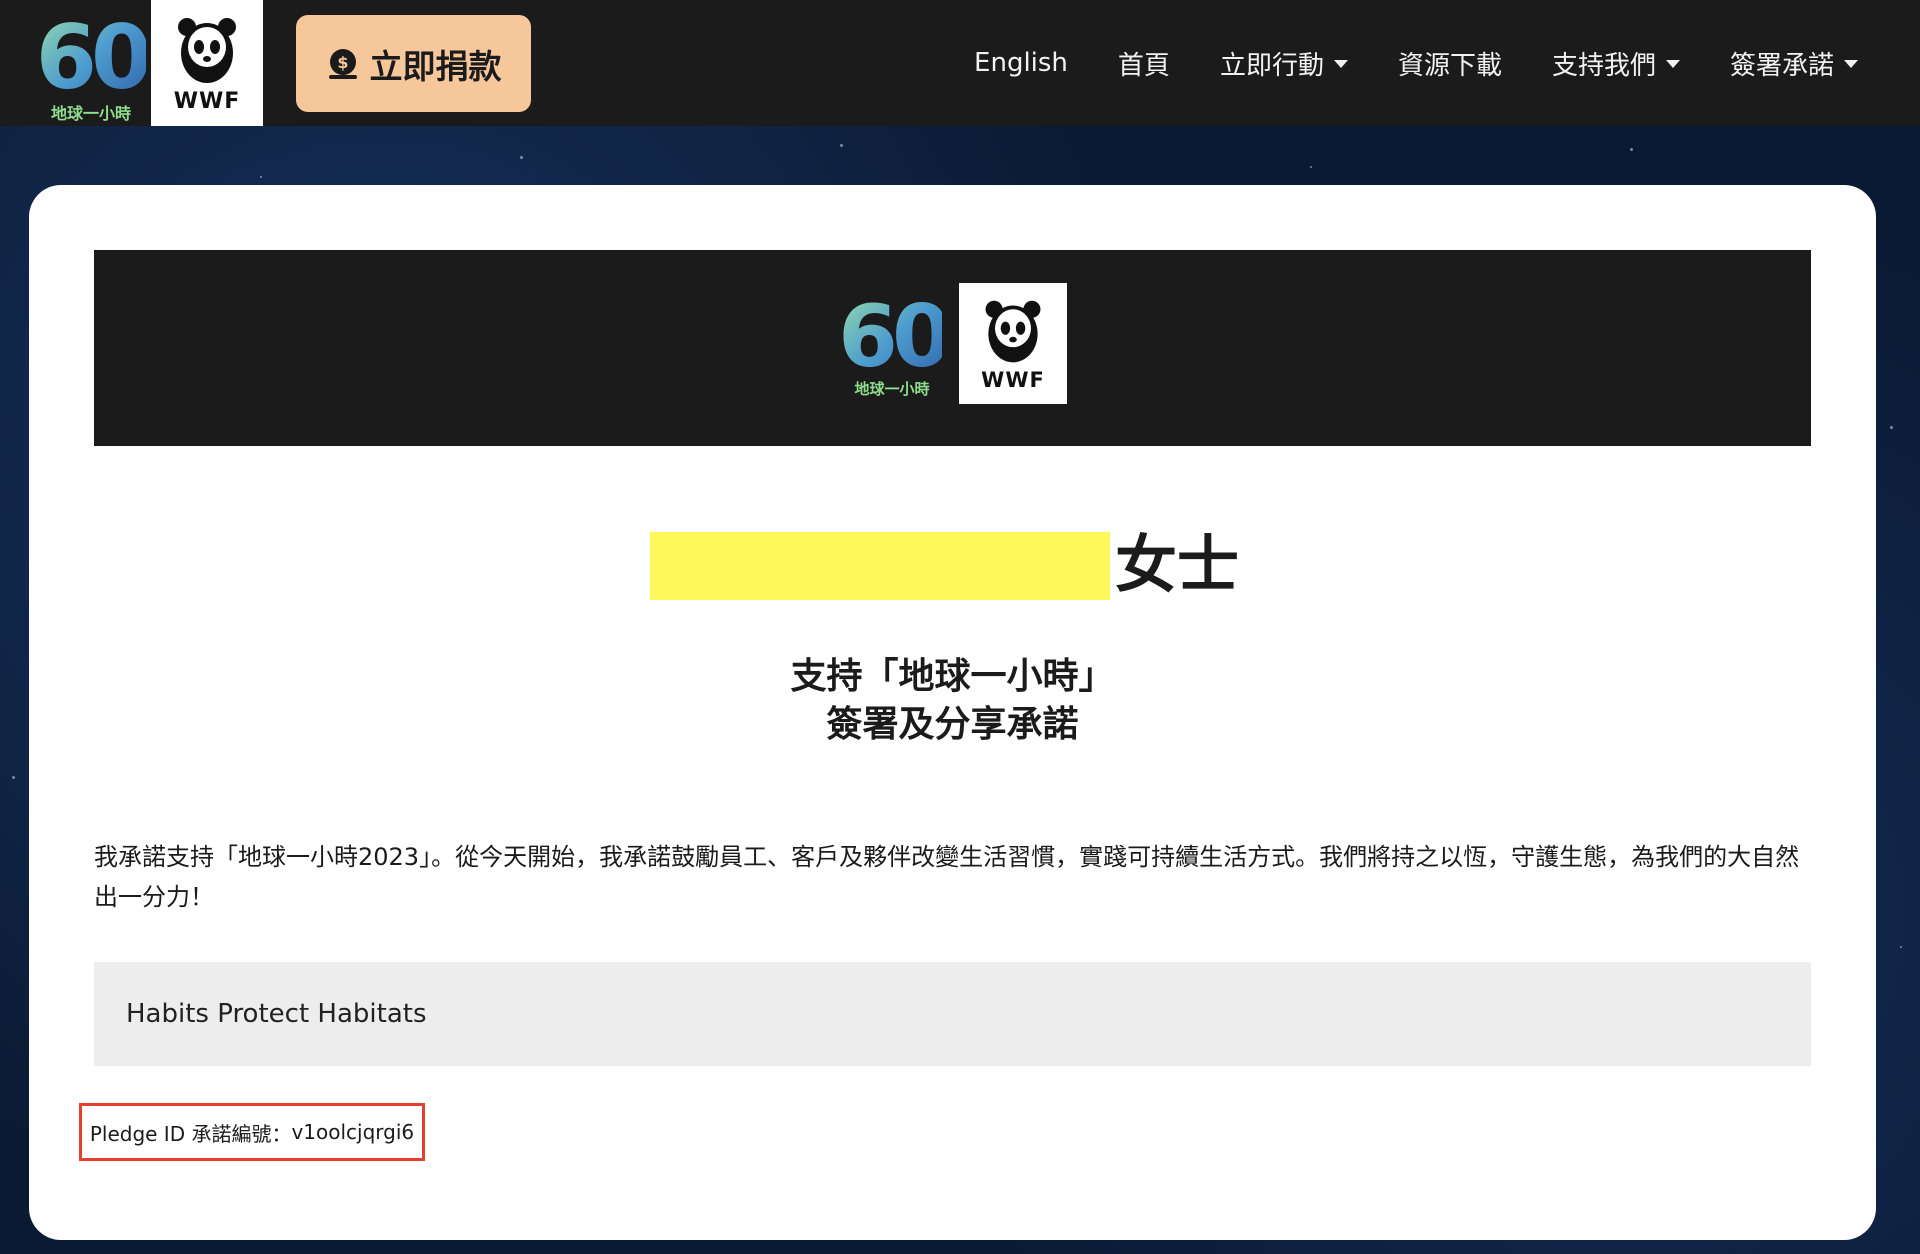 Image resolution: width=1920 pixels, height=1254 pixels. I want to click on nav-english: English, so click(1021, 63).